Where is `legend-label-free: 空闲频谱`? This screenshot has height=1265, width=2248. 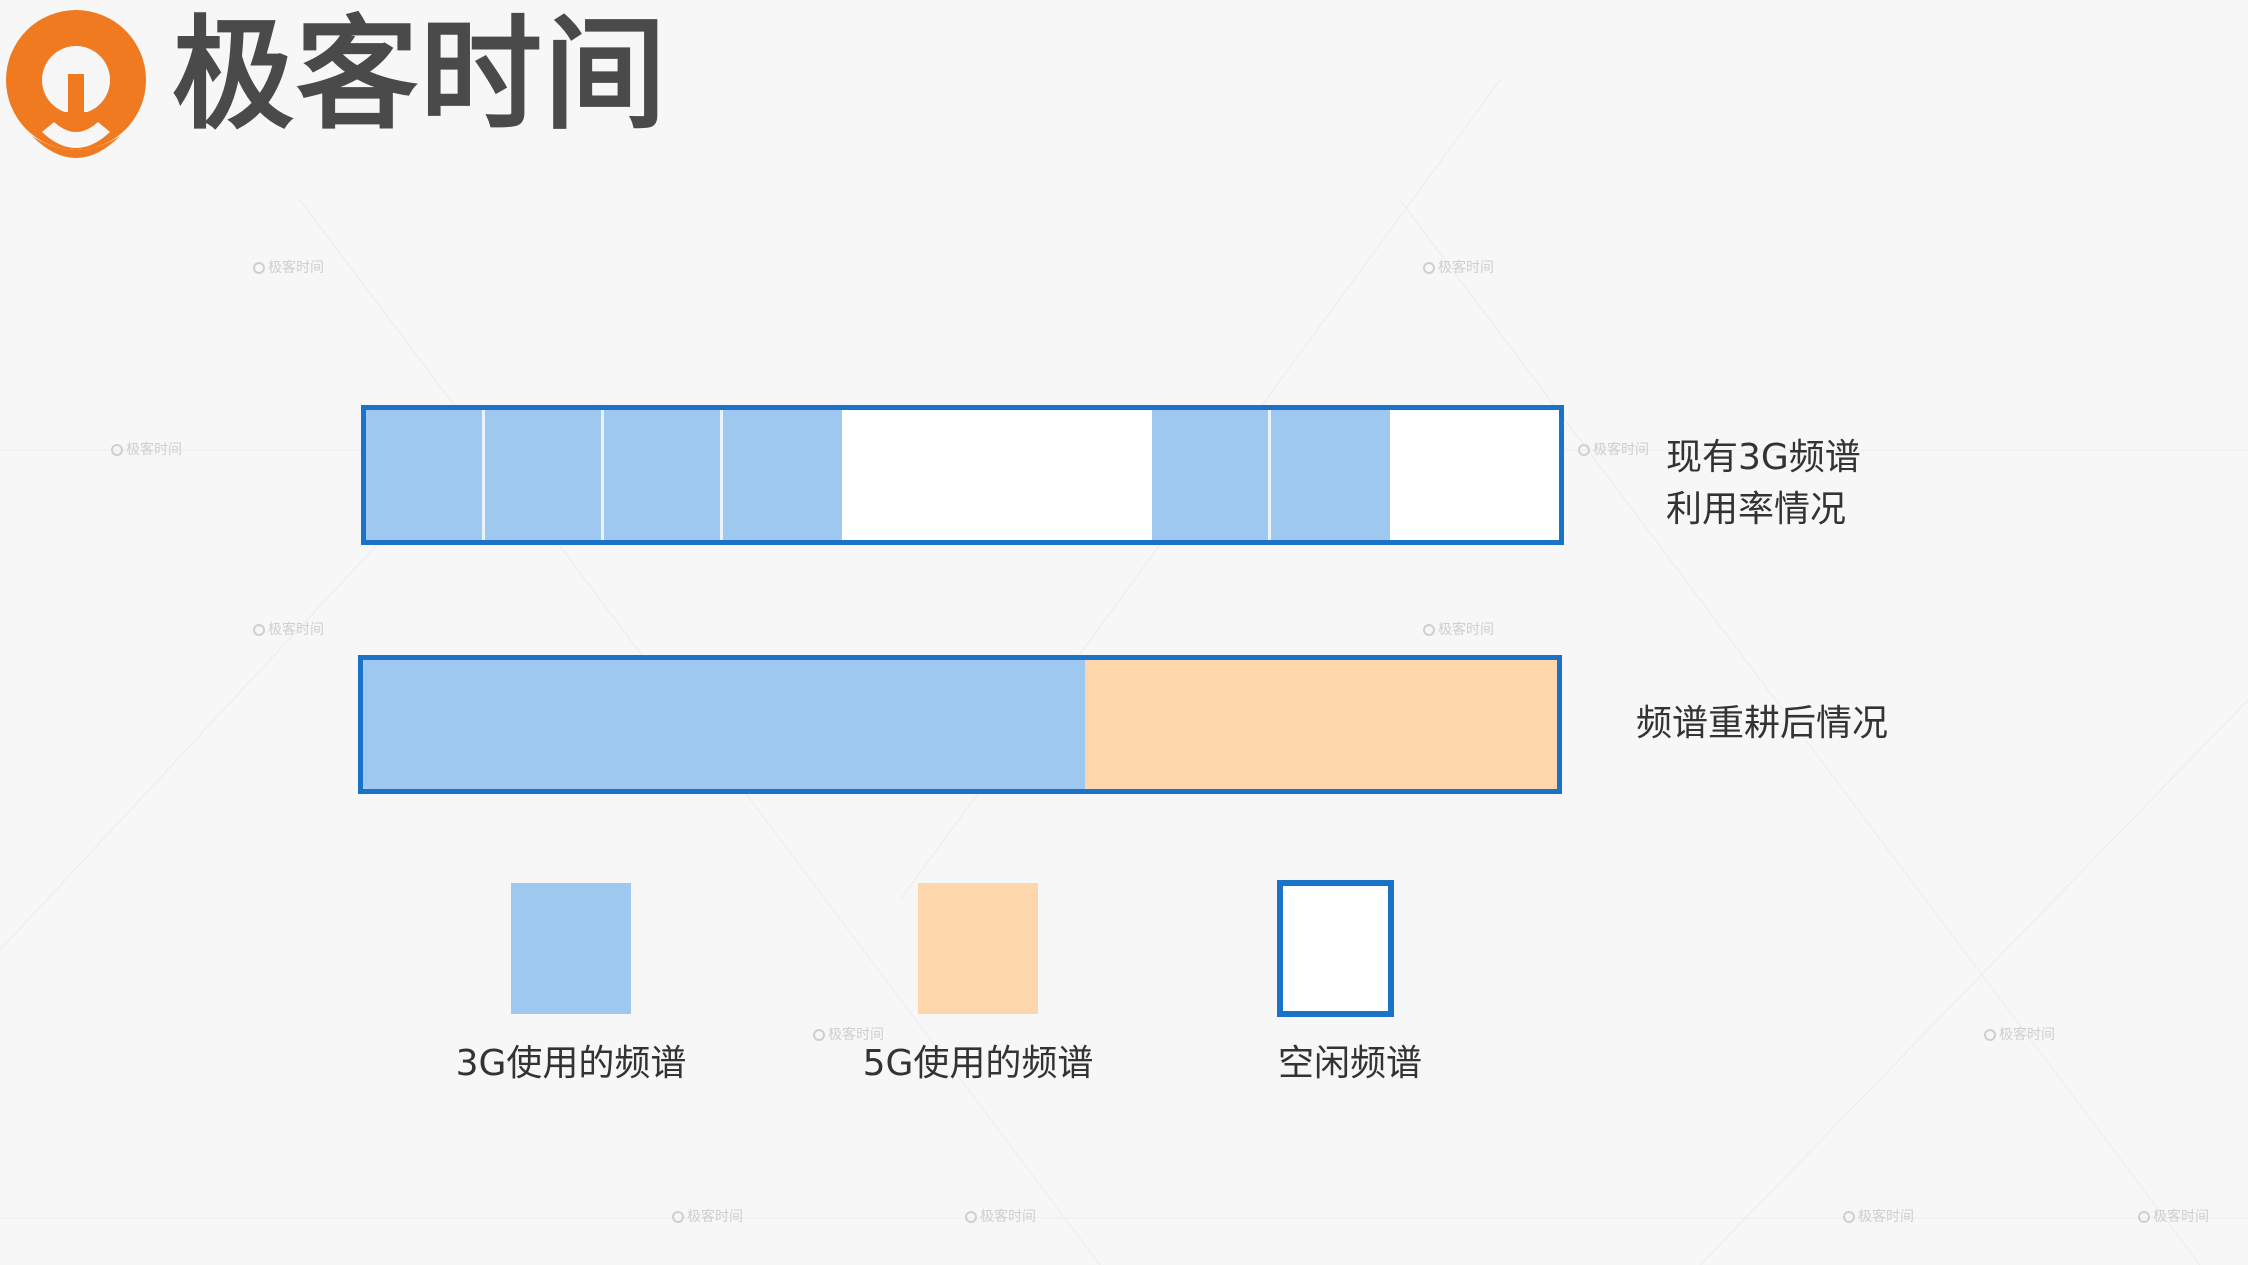 legend-label-free: 空闲频谱 is located at coordinates (1349, 1063).